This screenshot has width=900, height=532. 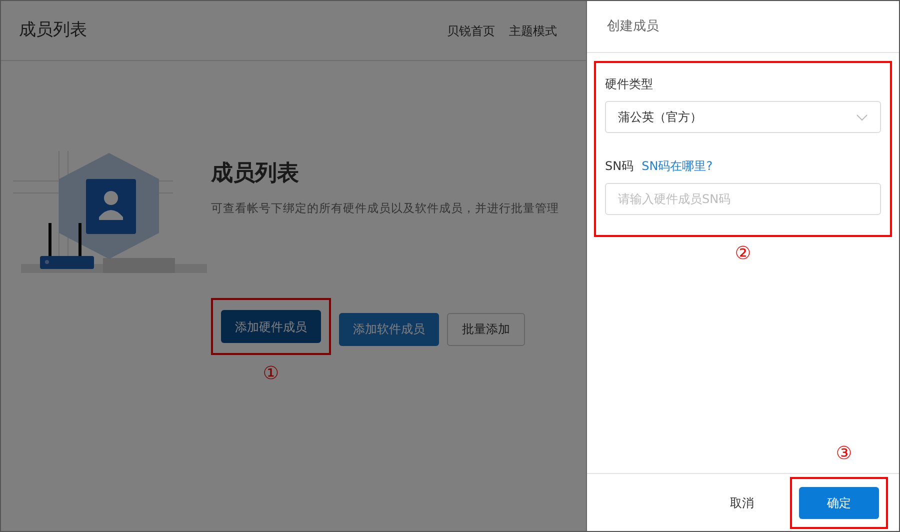 What do you see at coordinates (629, 84) in the screenshot?
I see `field-label: 硬件类型` at bounding box center [629, 84].